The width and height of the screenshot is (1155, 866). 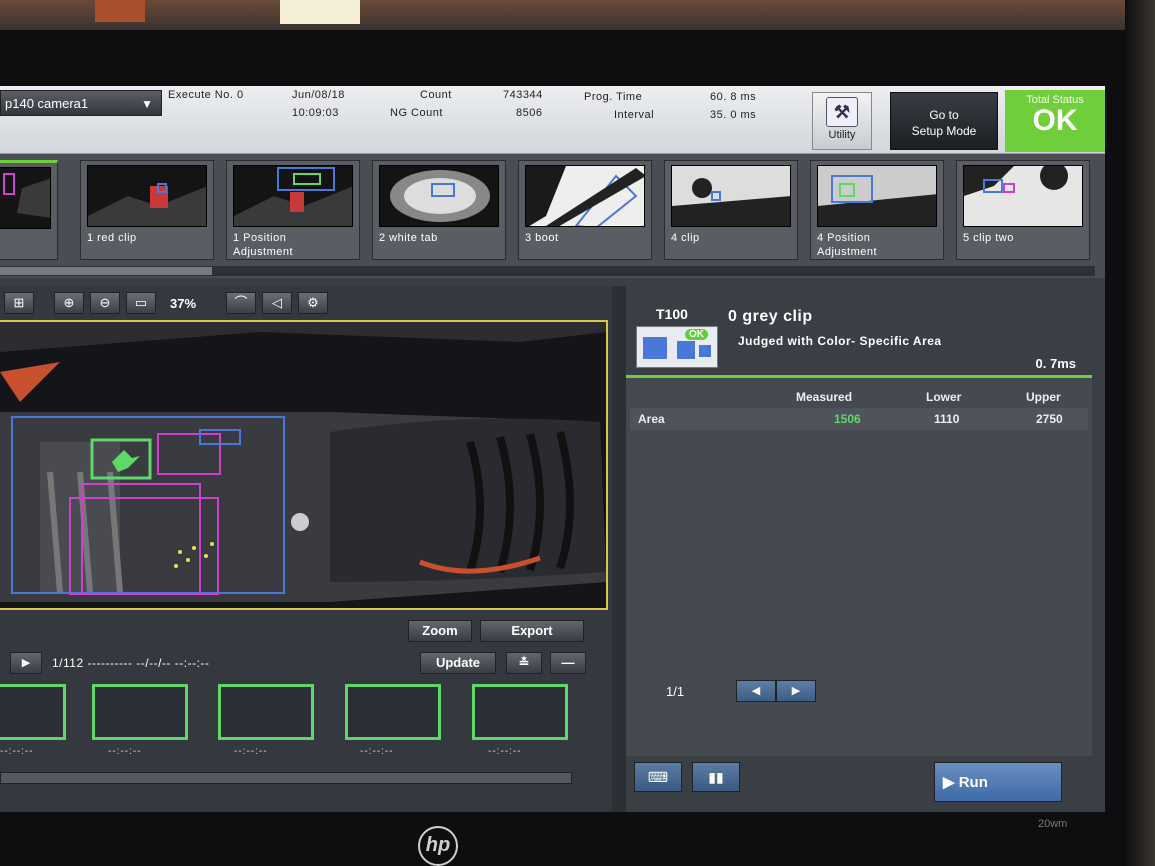 I want to click on statistics-icon: ▮▮, so click(x=716, y=777).